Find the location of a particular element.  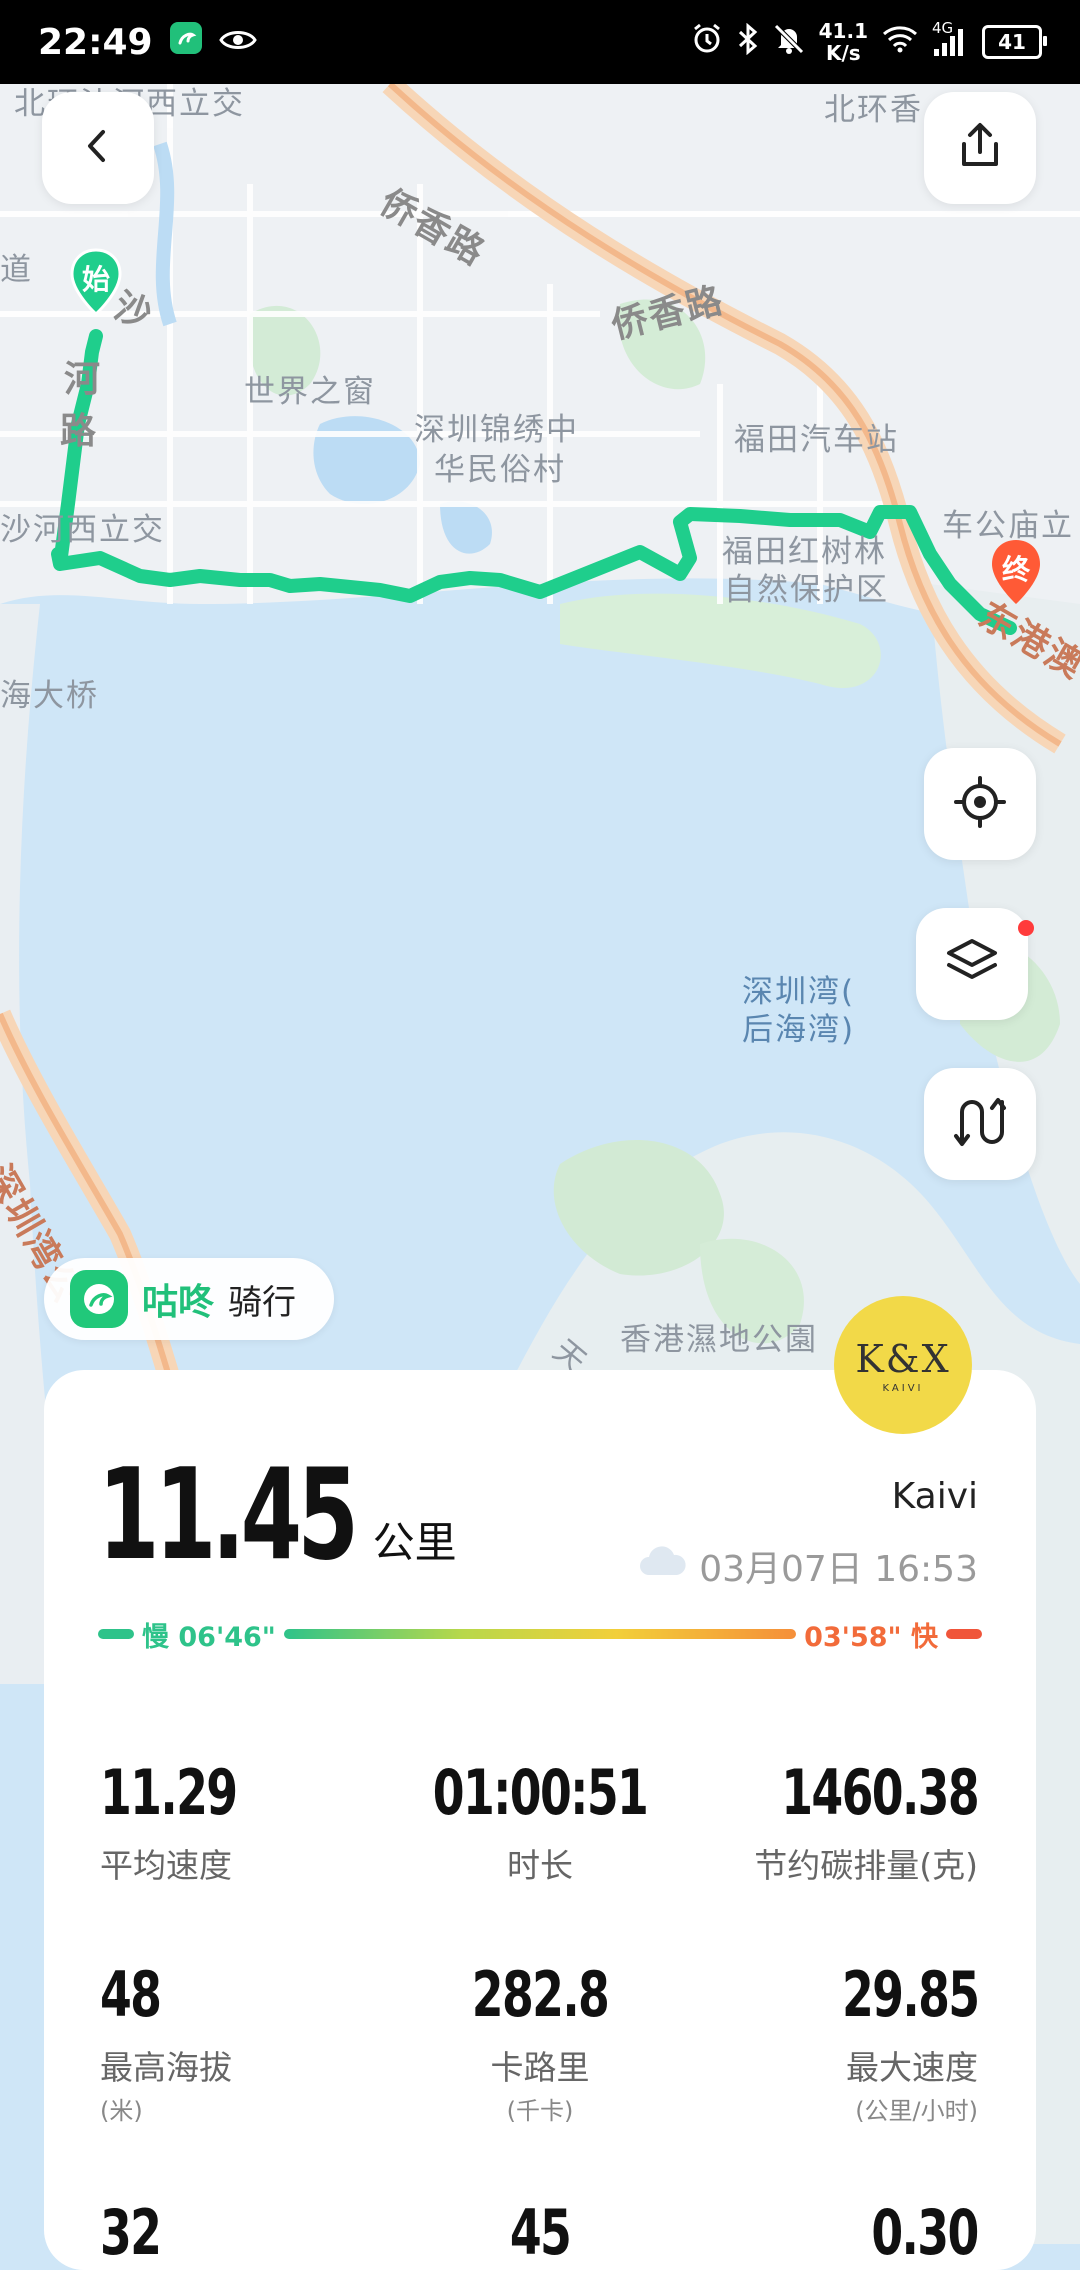

avatar: K&X KAIVI is located at coordinates (903, 1365).